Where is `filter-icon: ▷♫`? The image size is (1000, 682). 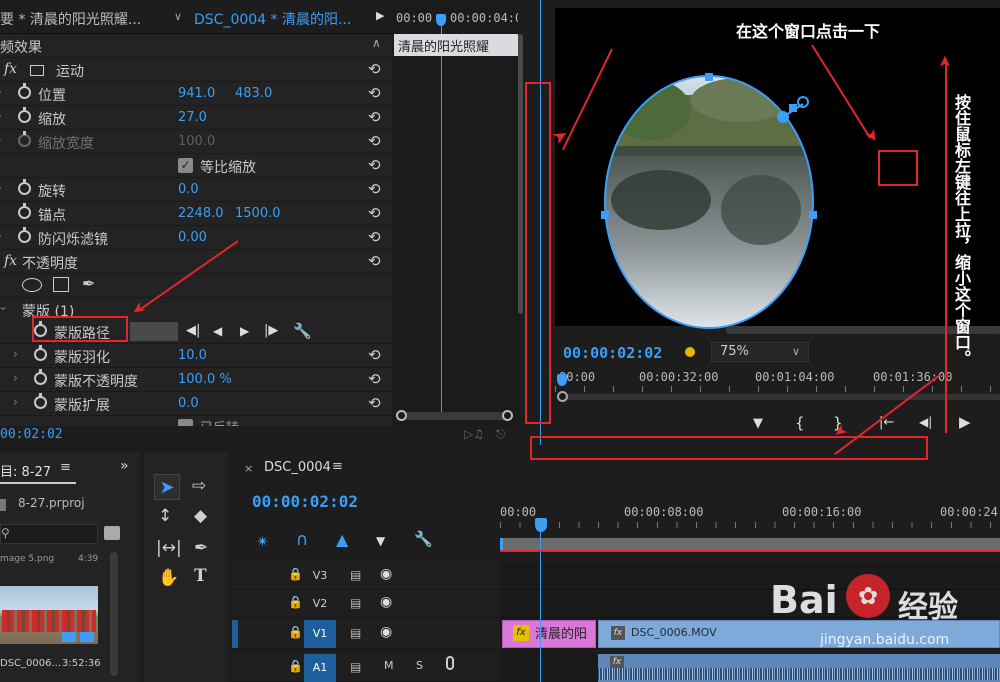 filter-icon: ▷♫ is located at coordinates (474, 434).